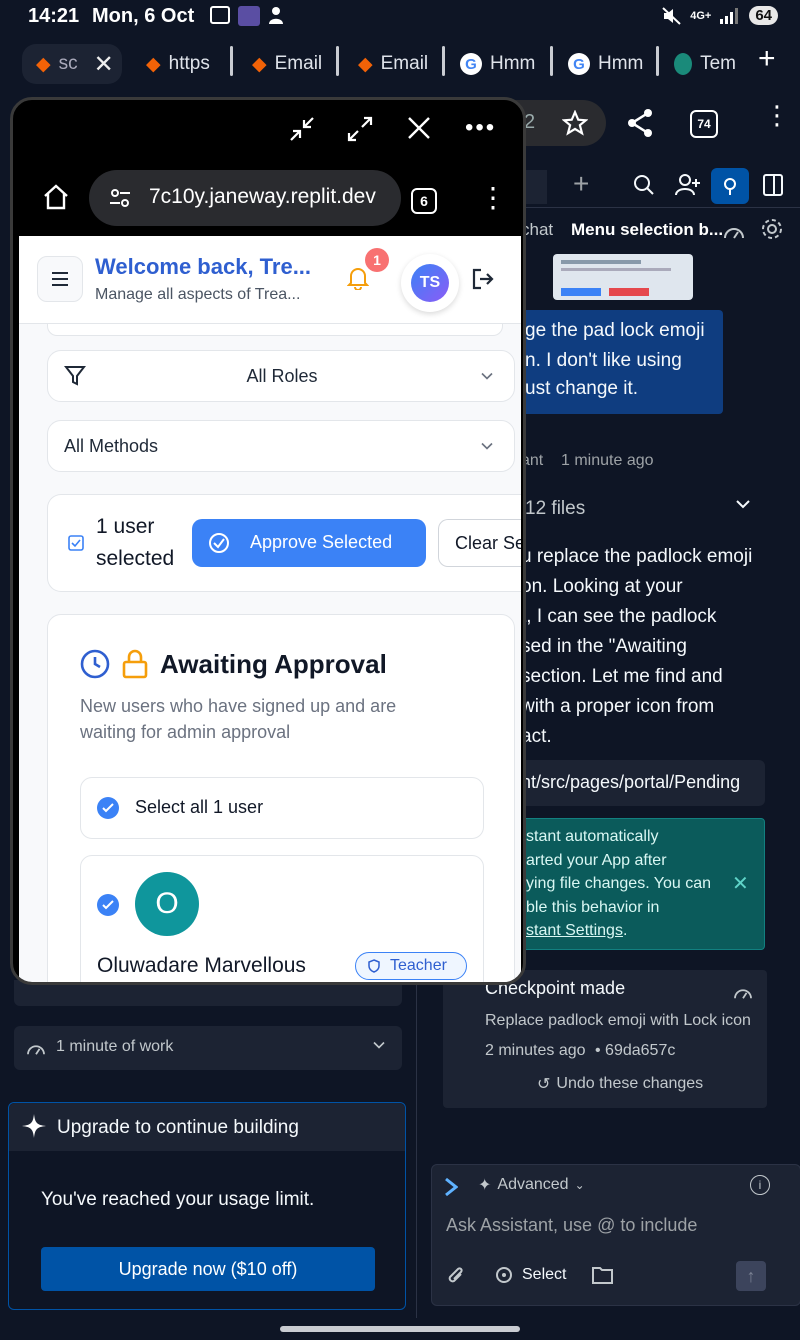 Image resolution: width=800 pixels, height=1340 pixels. What do you see at coordinates (688, 185) in the screenshot?
I see `invite-icon` at bounding box center [688, 185].